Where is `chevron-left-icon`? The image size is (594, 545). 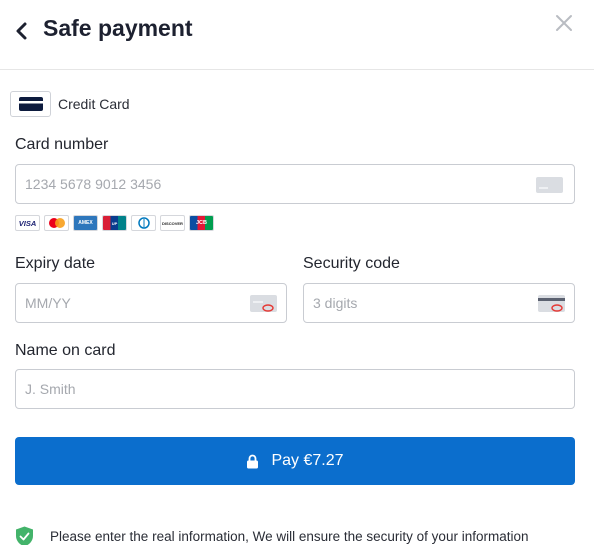
chevron-left-icon is located at coordinates (21, 31).